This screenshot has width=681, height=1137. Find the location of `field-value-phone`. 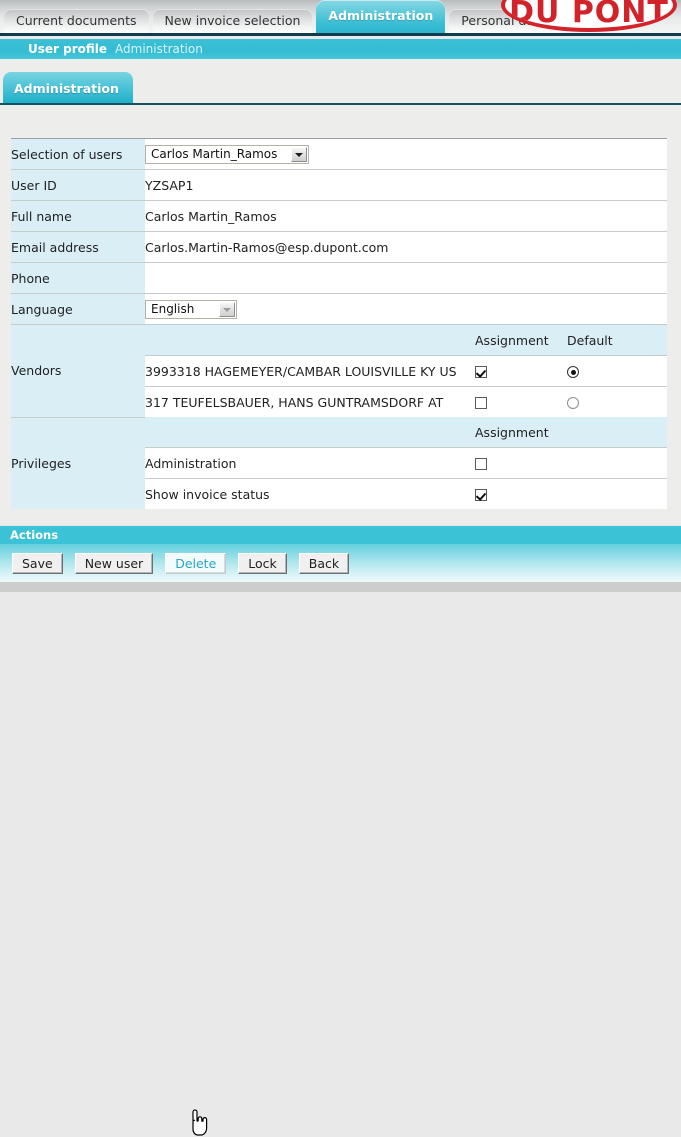

field-value-phone is located at coordinates (406, 278).